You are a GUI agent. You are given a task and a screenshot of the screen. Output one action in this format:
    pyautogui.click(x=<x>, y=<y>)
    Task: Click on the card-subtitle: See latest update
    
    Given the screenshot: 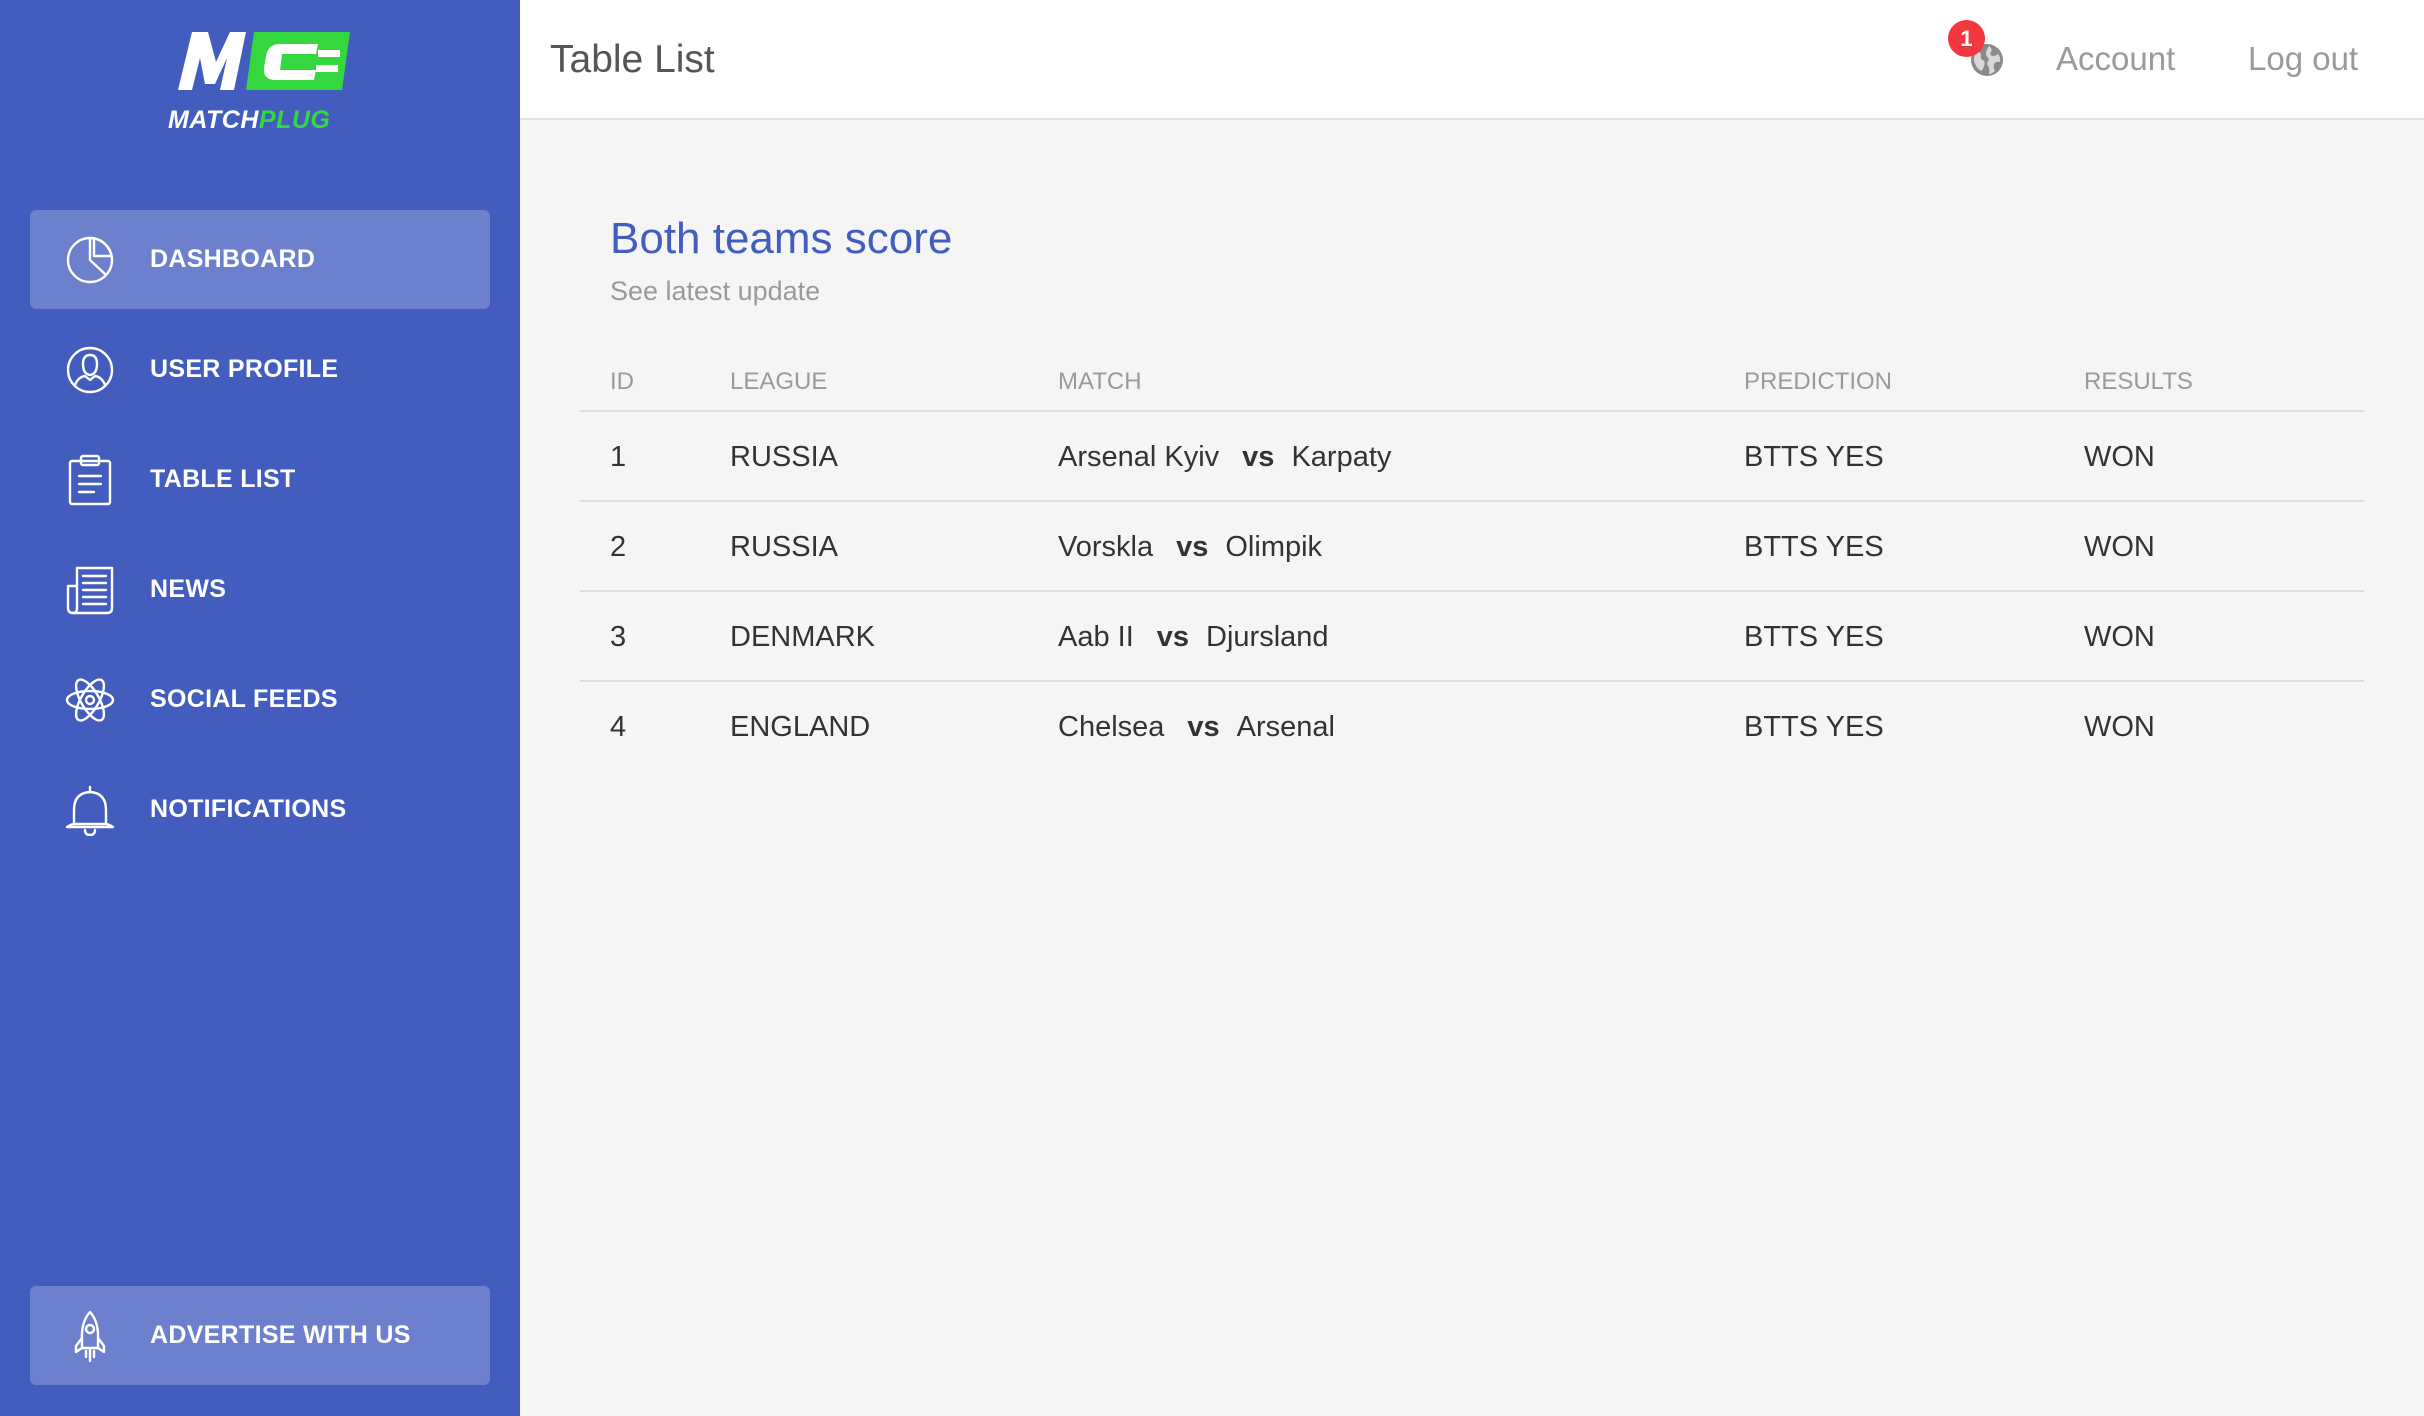 What is the action you would take?
    pyautogui.click(x=715, y=291)
    